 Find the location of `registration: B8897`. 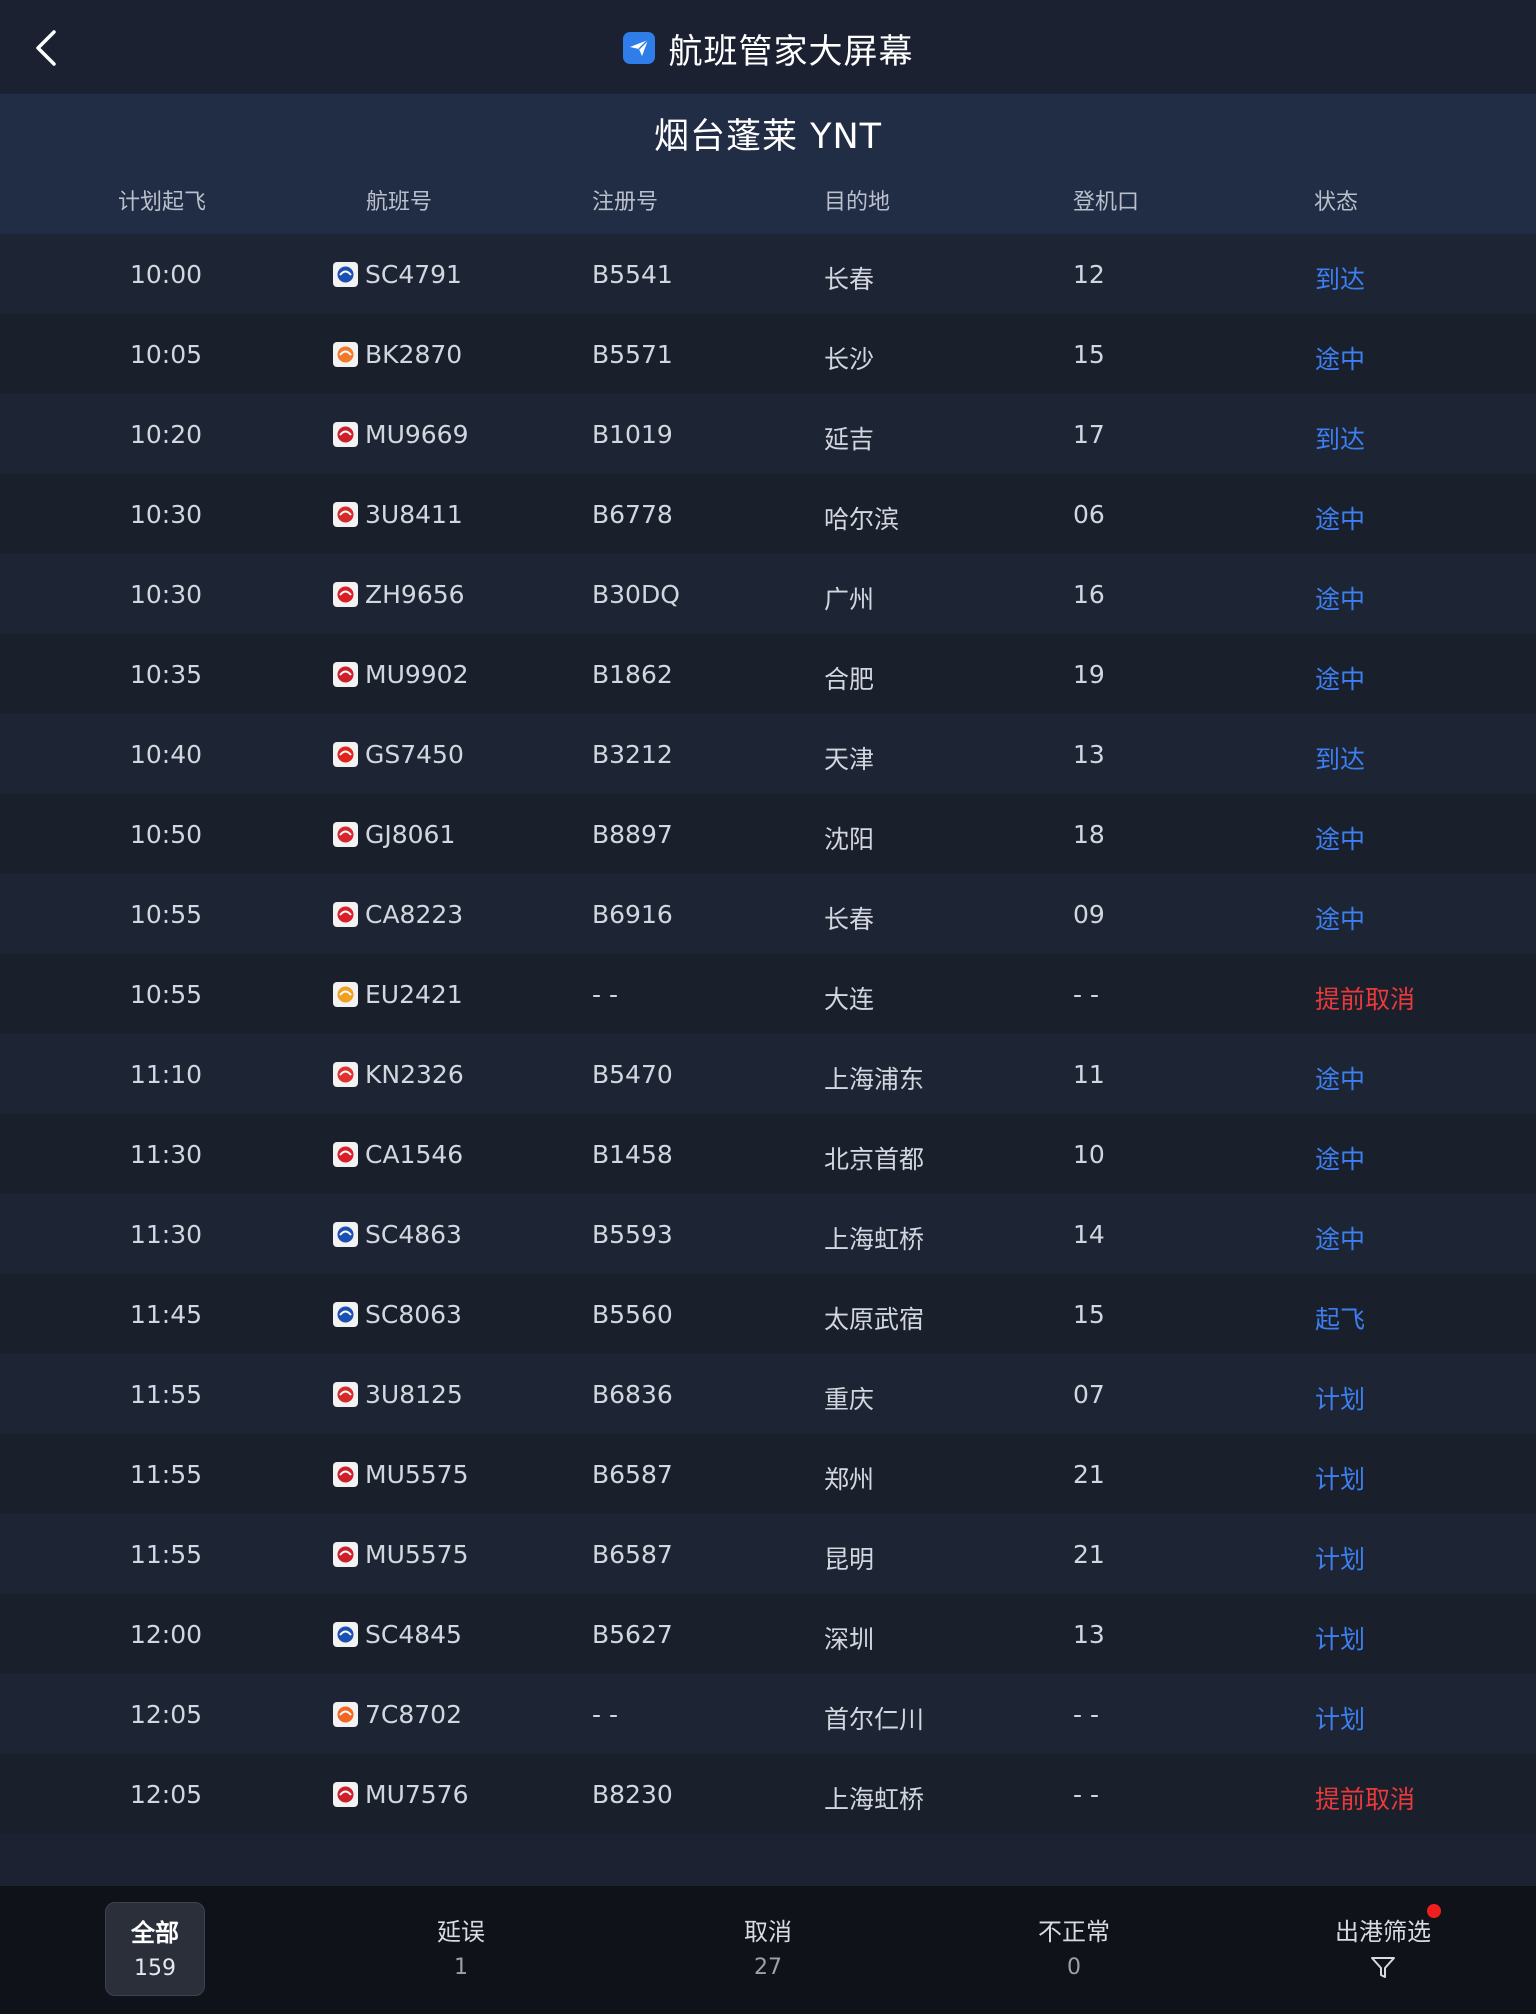

registration: B8897 is located at coordinates (632, 834).